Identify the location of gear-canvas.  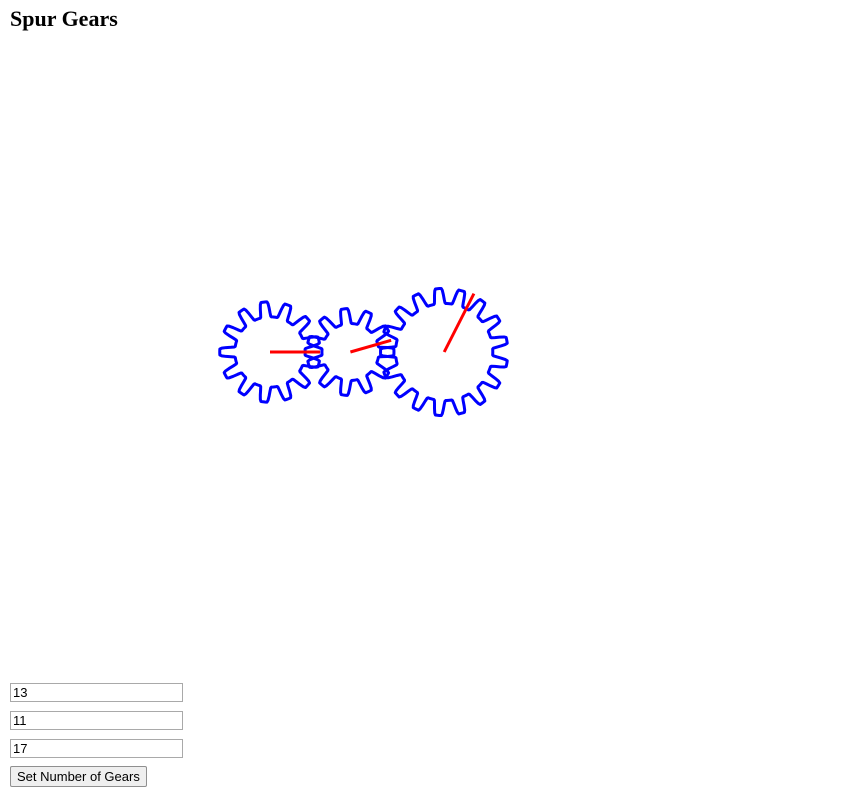
(363, 352).